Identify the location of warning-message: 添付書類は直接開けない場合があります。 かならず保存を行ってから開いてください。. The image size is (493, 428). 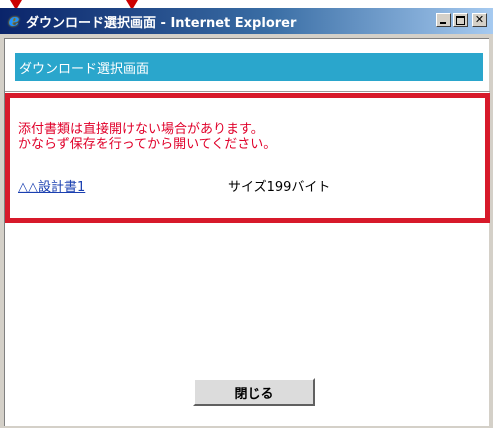
(147, 137).